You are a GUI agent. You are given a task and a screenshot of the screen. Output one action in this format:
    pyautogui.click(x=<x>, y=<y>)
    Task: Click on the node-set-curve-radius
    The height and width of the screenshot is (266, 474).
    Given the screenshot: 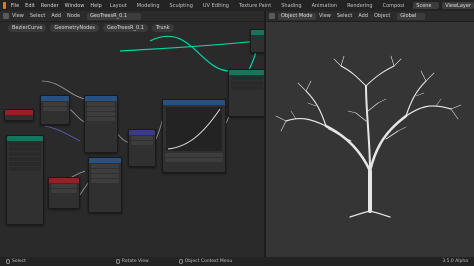 What is the action you would take?
    pyautogui.click(x=246, y=93)
    